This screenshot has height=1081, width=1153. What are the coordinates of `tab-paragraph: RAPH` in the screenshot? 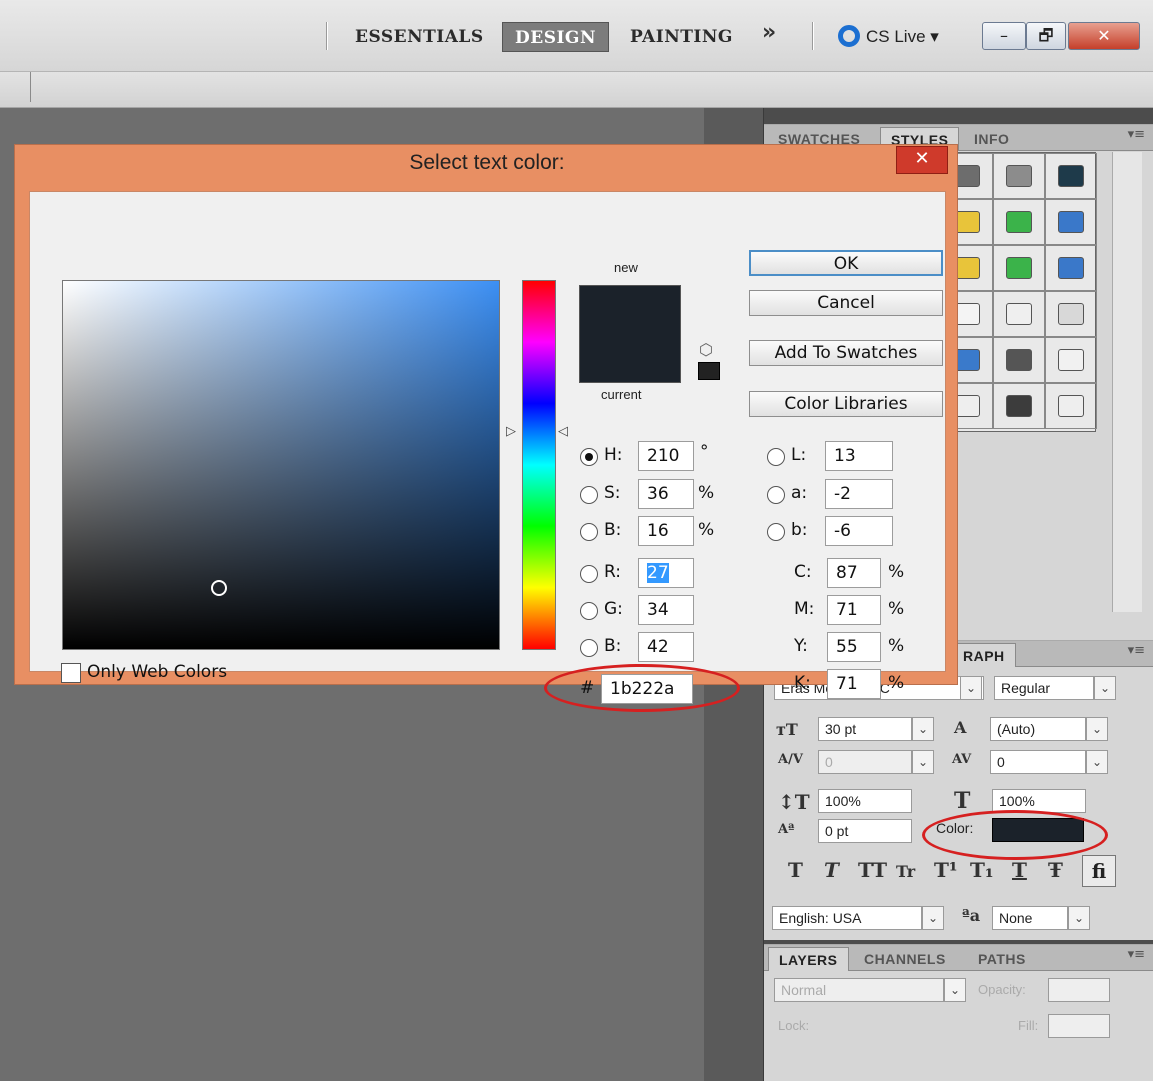 It's located at (984, 655).